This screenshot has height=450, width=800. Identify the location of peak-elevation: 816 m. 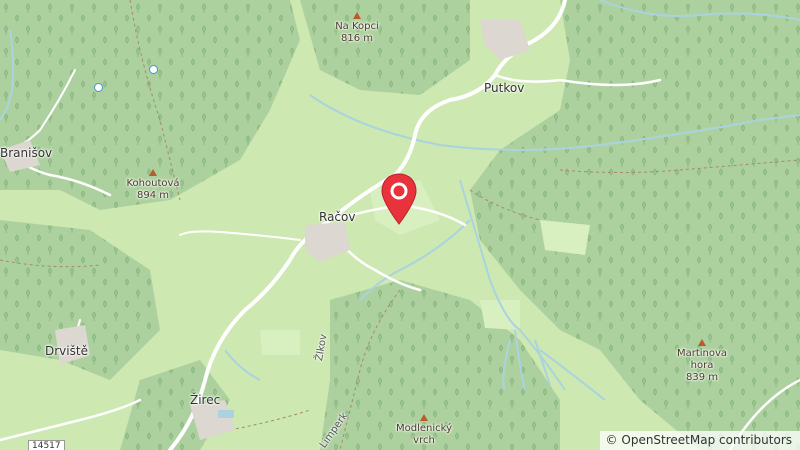
(356, 38).